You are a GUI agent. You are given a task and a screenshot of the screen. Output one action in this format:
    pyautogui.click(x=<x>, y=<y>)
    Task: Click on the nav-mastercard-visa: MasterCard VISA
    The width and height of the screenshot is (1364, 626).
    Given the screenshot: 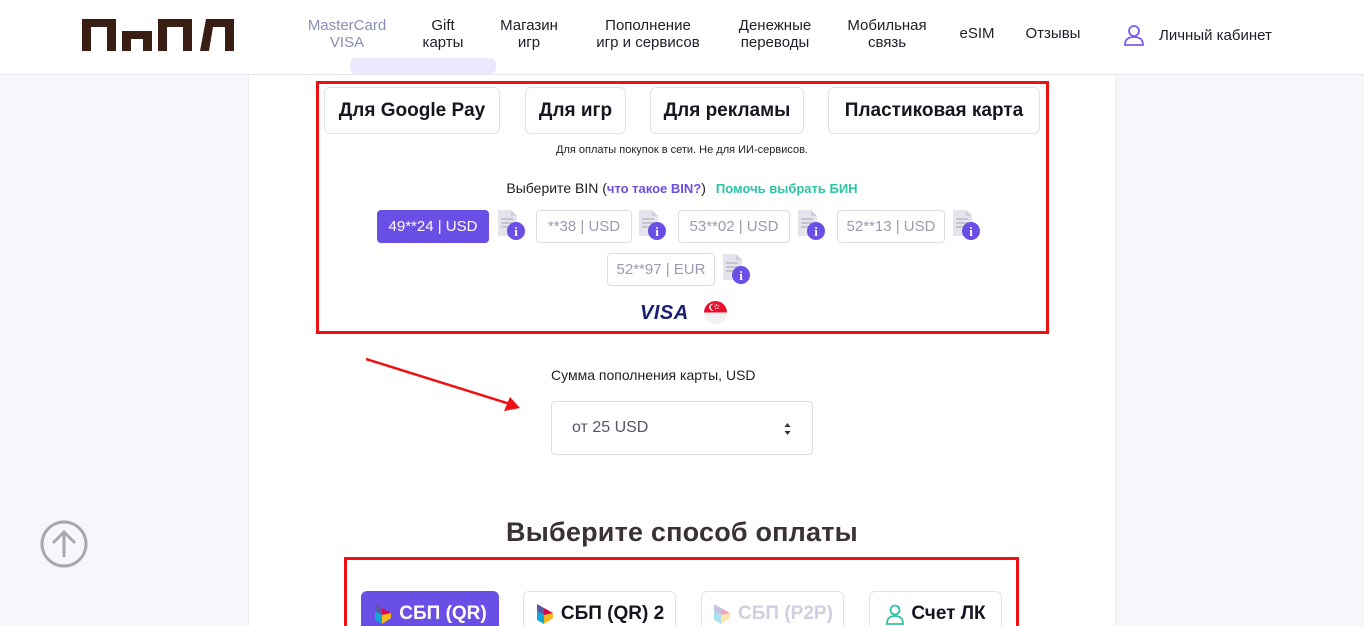 What is the action you would take?
    pyautogui.click(x=347, y=34)
    